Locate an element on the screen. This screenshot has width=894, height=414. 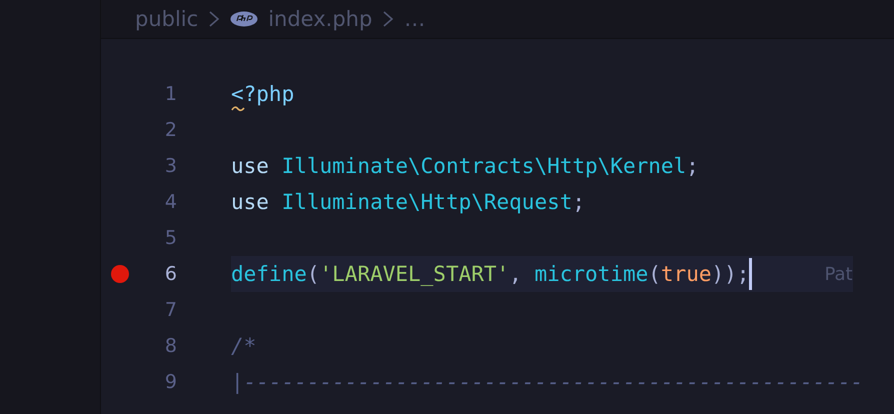
code-line: |------------------------------------------------- is located at coordinates (547, 382).